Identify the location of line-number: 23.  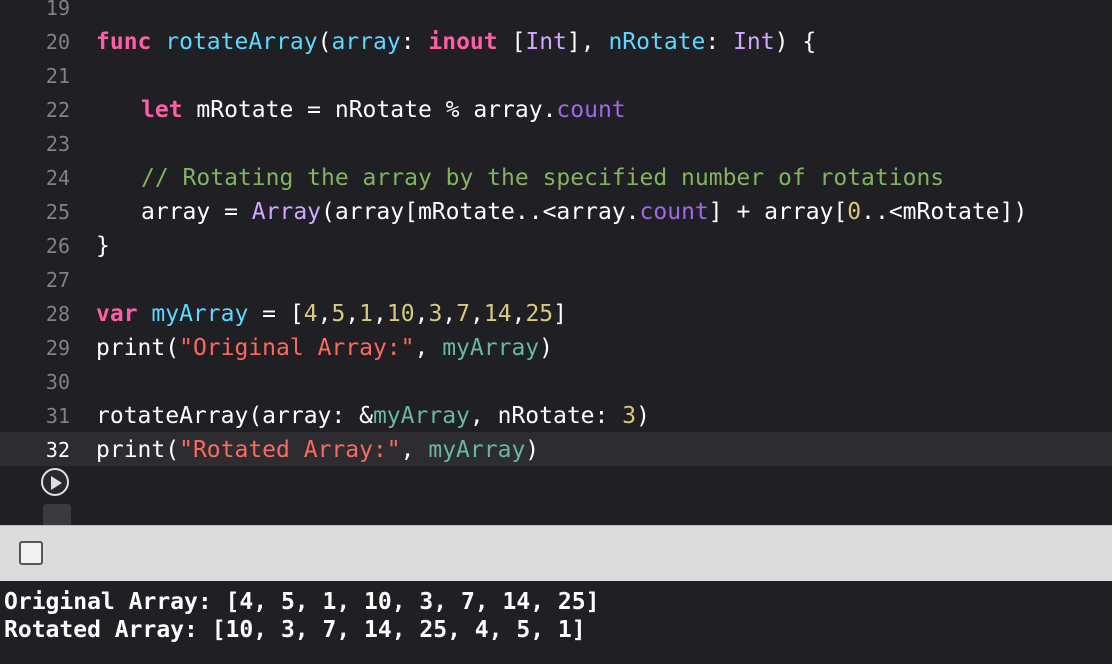
(57, 144).